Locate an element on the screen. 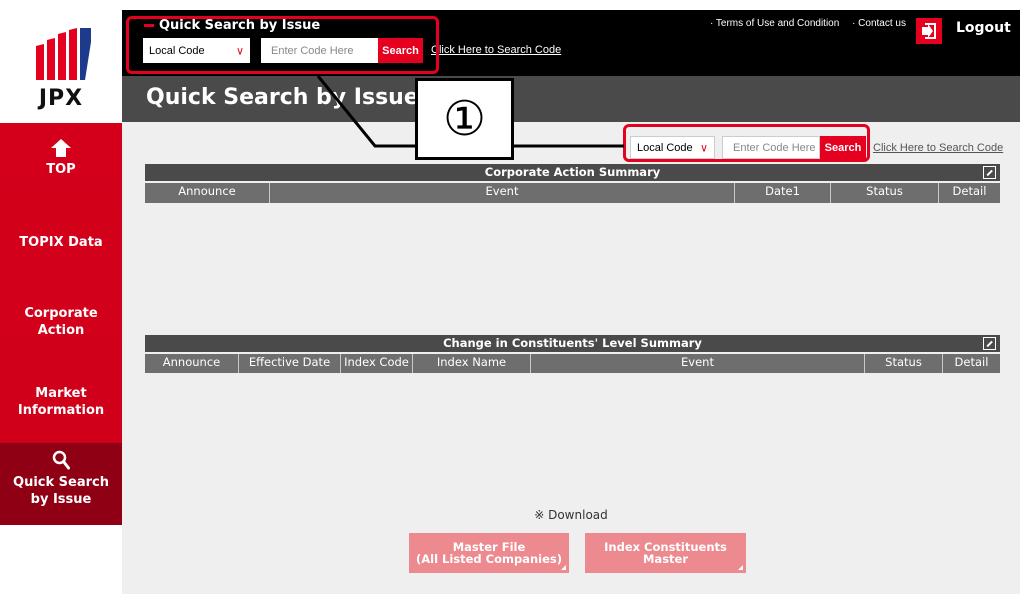  annotation-box-content is located at coordinates (746, 143).